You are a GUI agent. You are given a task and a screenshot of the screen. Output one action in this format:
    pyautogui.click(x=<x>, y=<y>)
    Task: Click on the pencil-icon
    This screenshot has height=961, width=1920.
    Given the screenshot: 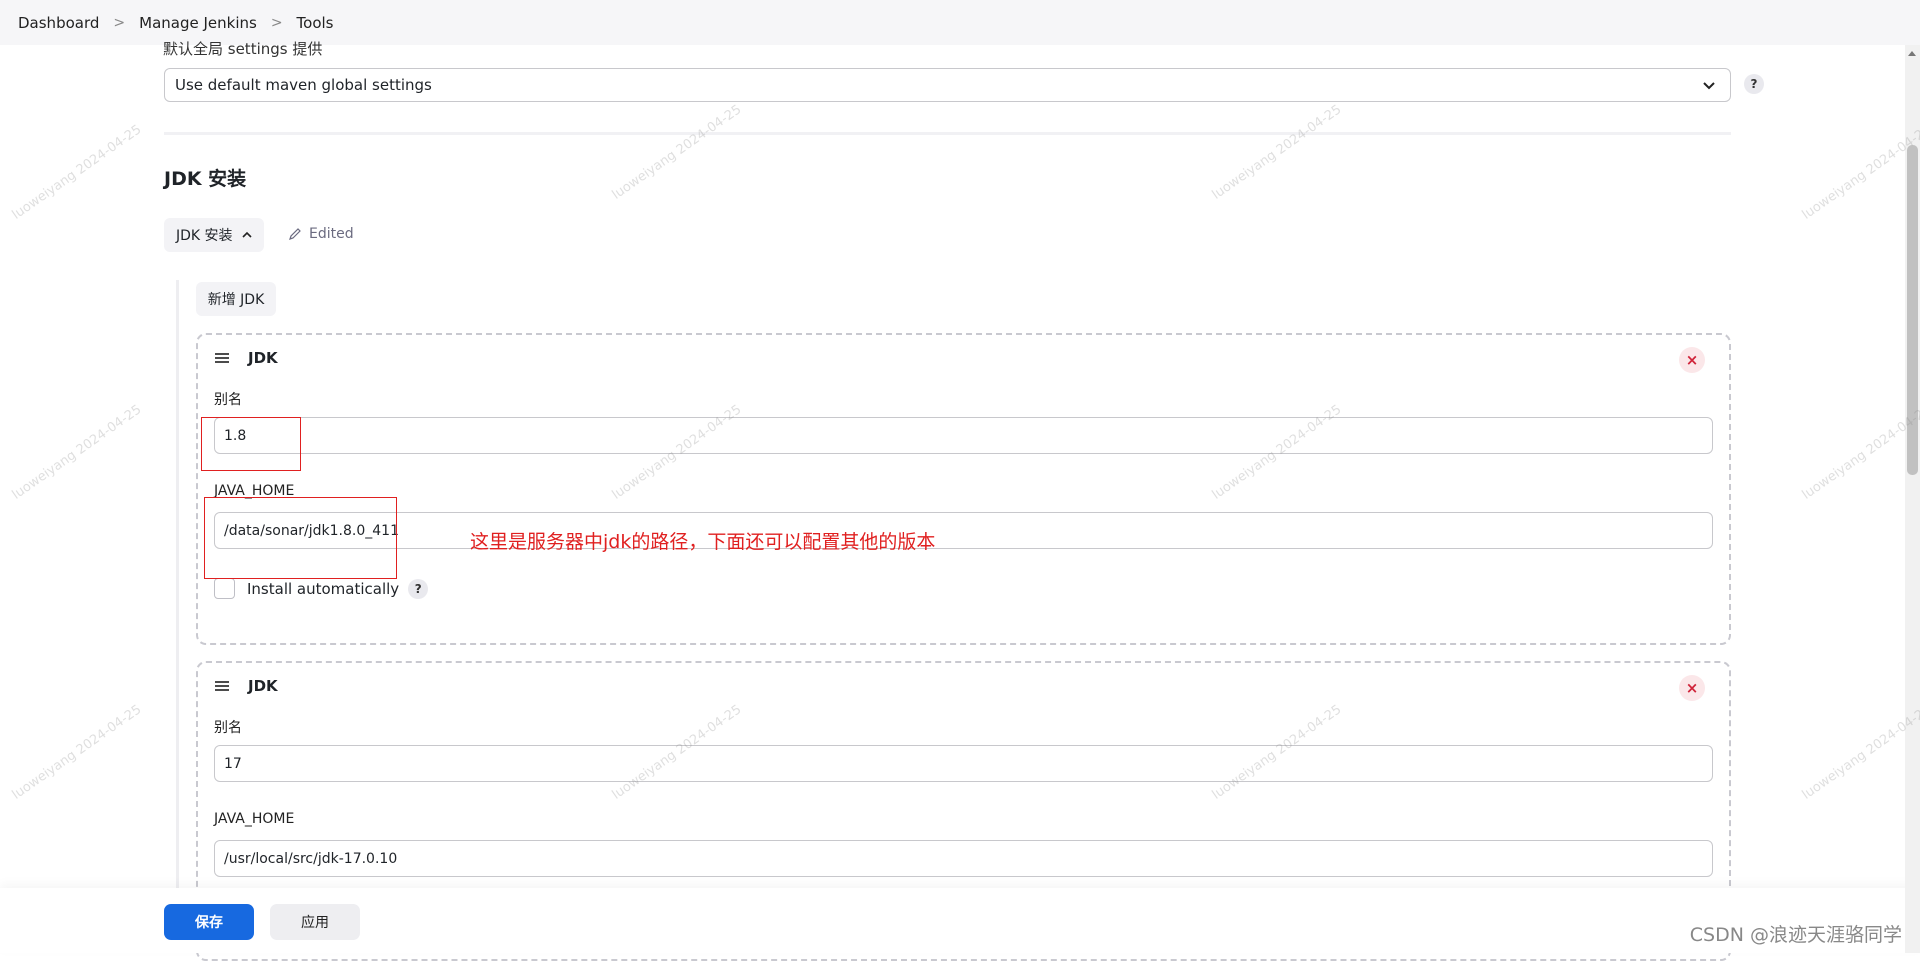 What is the action you would take?
    pyautogui.click(x=295, y=234)
    